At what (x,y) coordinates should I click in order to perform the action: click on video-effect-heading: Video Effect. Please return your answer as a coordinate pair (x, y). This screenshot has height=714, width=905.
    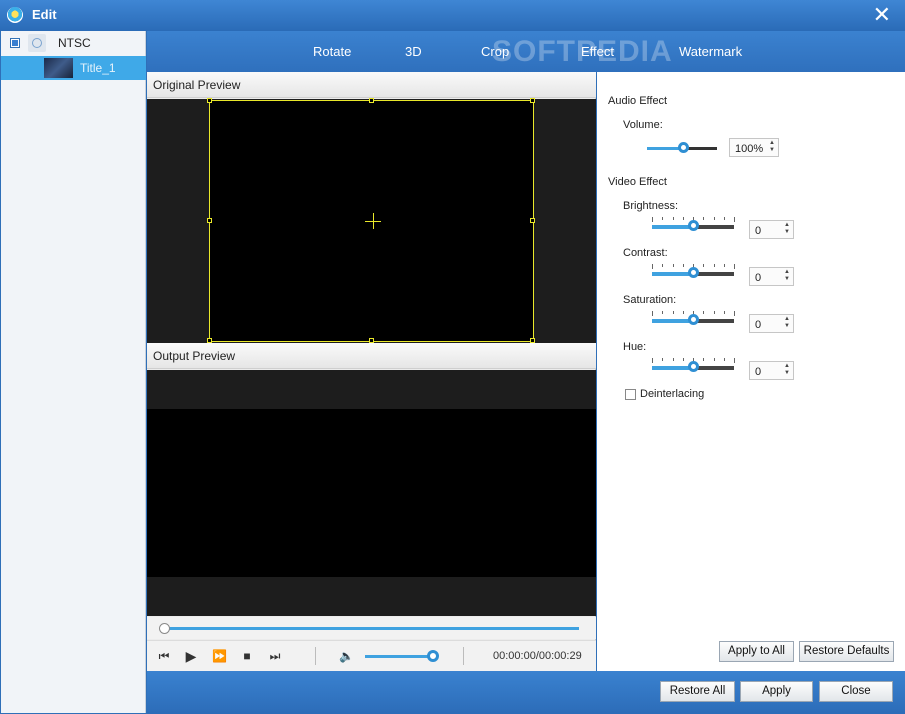
    Looking at the image, I should click on (637, 182).